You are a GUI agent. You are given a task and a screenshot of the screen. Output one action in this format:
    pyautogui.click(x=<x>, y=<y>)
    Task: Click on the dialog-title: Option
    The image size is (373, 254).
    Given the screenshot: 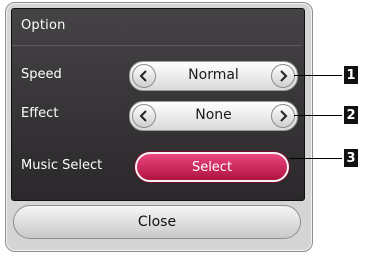 What is the action you would take?
    pyautogui.click(x=43, y=25)
    